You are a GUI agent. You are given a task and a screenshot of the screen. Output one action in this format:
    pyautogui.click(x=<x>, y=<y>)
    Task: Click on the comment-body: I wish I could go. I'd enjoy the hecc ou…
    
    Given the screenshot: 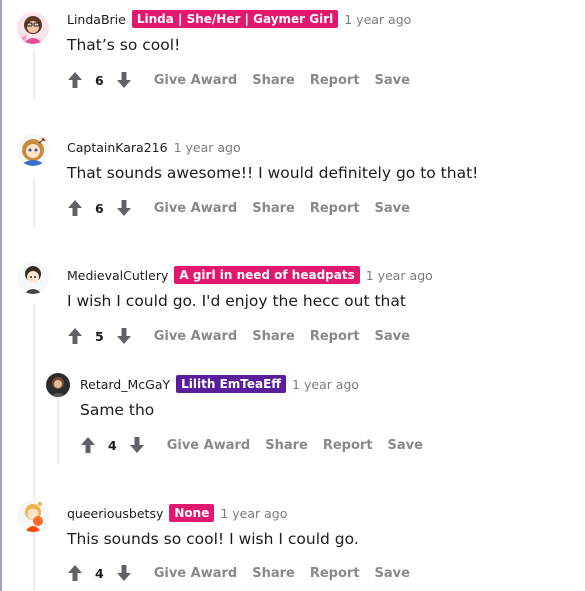 What is the action you would take?
    pyautogui.click(x=236, y=301)
    